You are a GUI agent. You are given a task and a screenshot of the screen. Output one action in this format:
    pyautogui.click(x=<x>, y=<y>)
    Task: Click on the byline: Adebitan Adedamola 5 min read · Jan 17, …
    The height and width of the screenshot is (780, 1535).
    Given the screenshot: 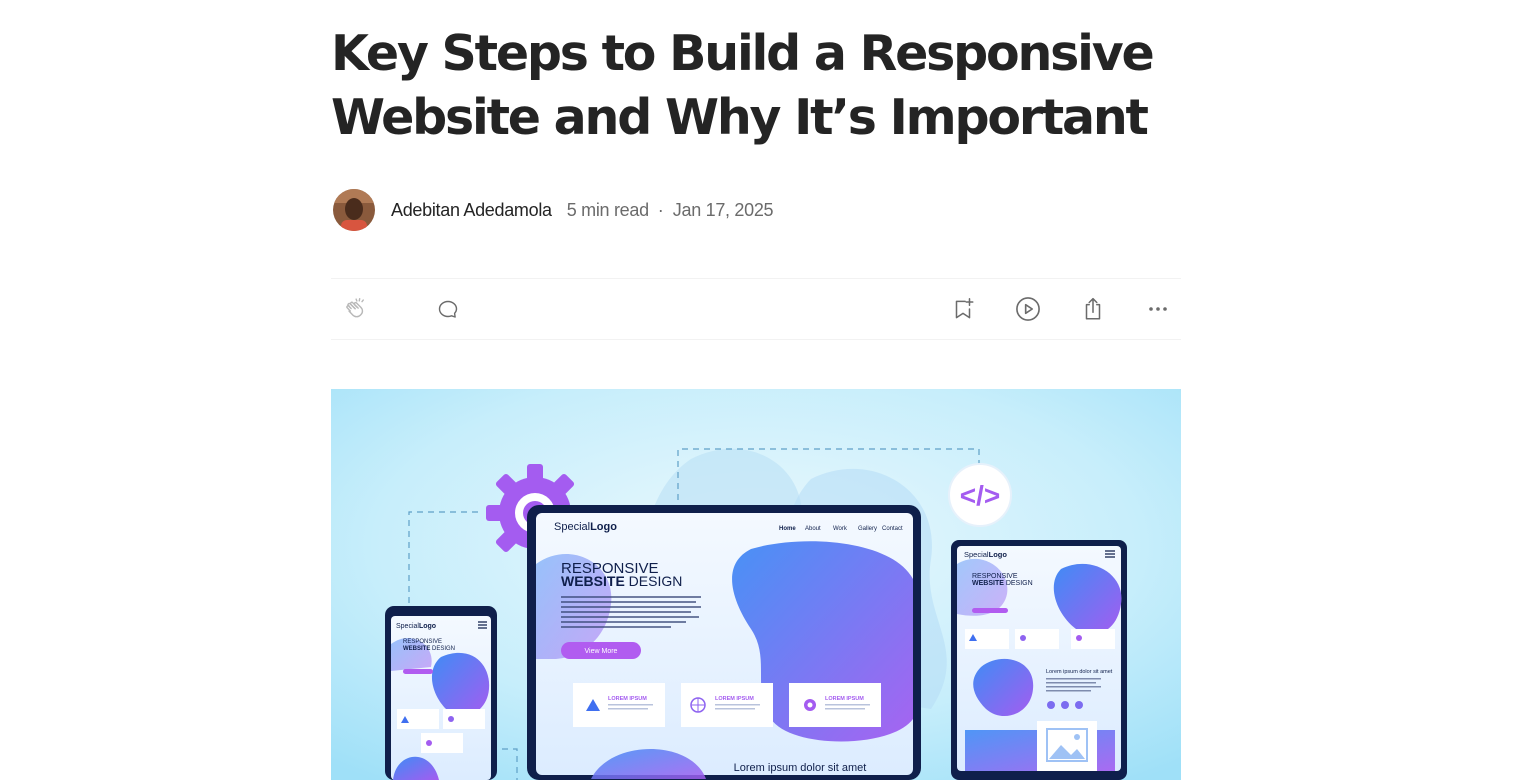 What is the action you would take?
    pyautogui.click(x=756, y=210)
    